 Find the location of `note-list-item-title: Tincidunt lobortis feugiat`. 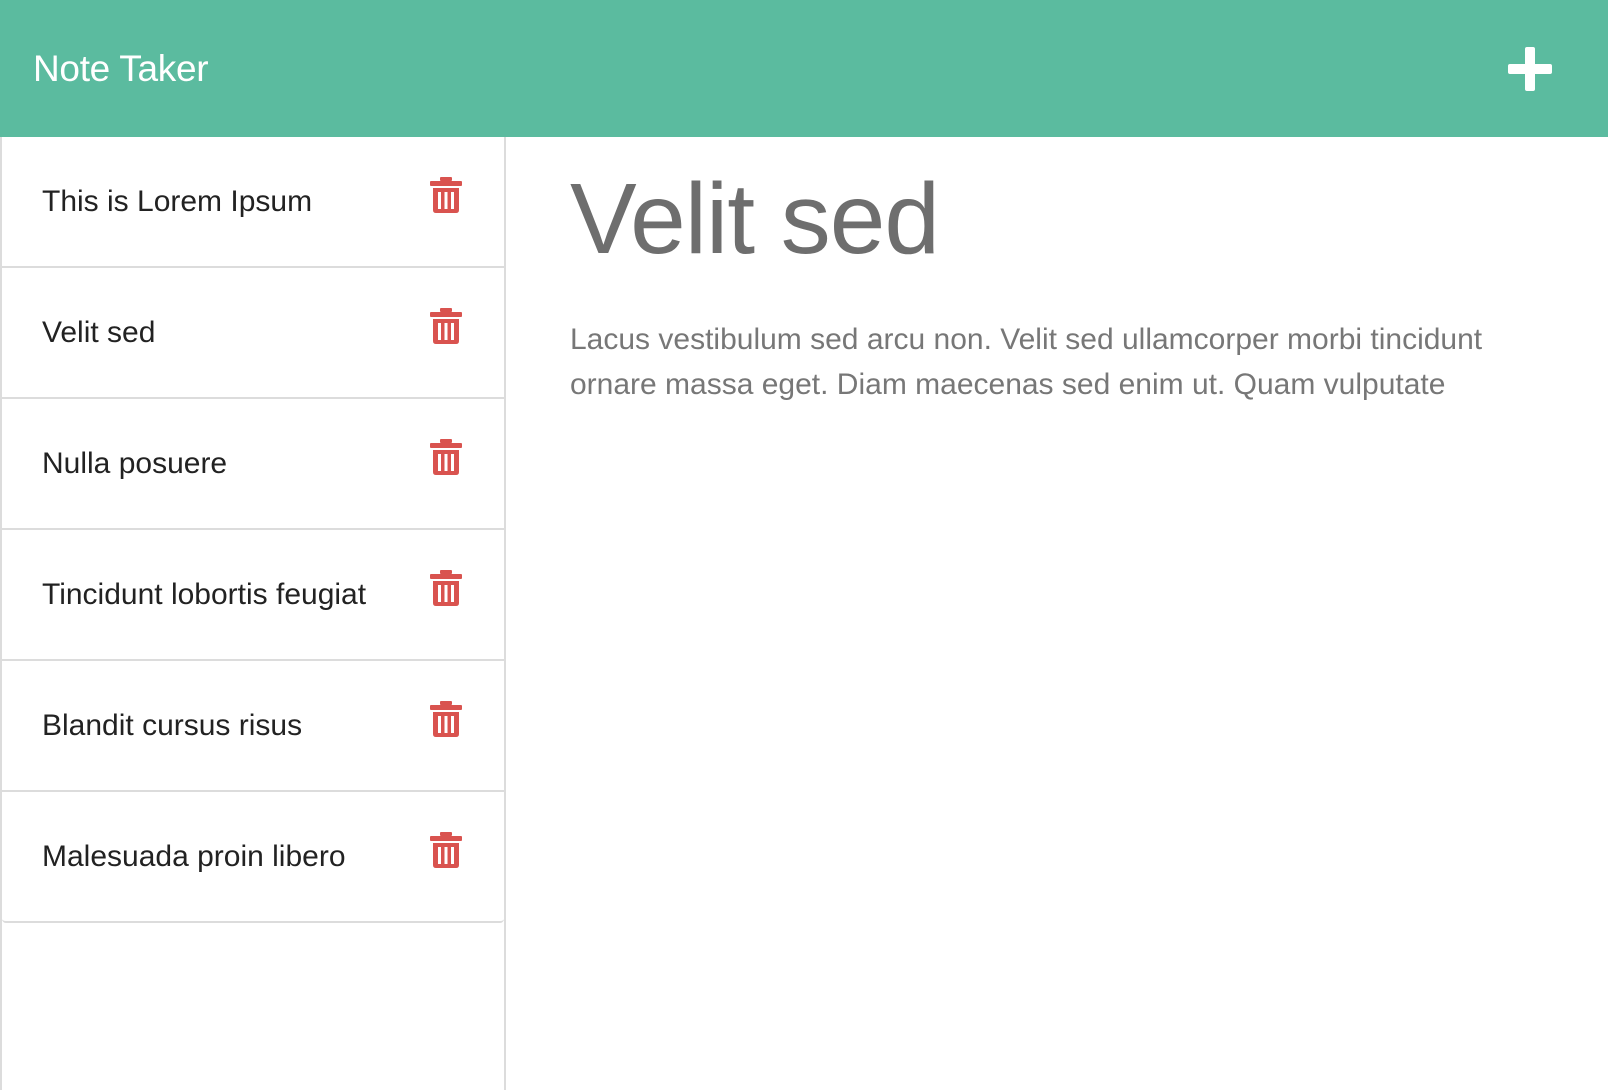

note-list-item-title: Tincidunt lobortis feugiat is located at coordinates (204, 594).